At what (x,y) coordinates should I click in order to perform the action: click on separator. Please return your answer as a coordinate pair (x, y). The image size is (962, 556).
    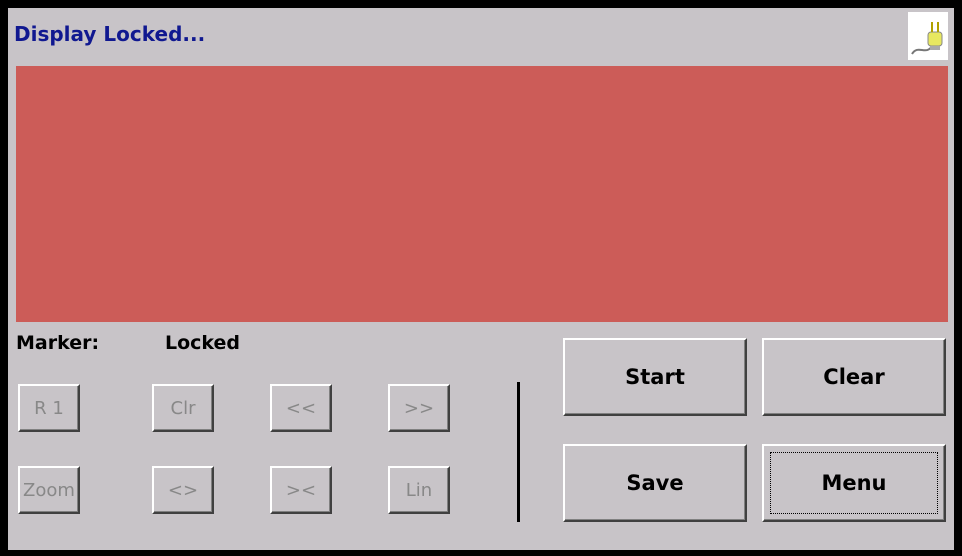
    Looking at the image, I should click on (518, 452).